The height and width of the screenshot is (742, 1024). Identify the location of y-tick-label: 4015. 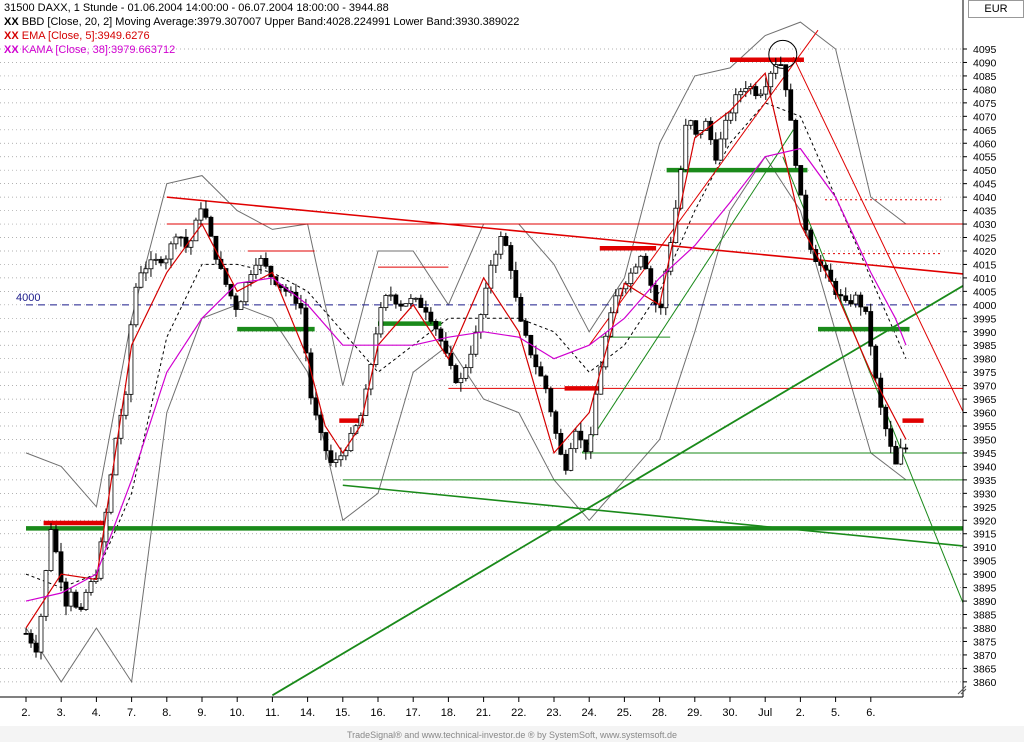
(985, 265).